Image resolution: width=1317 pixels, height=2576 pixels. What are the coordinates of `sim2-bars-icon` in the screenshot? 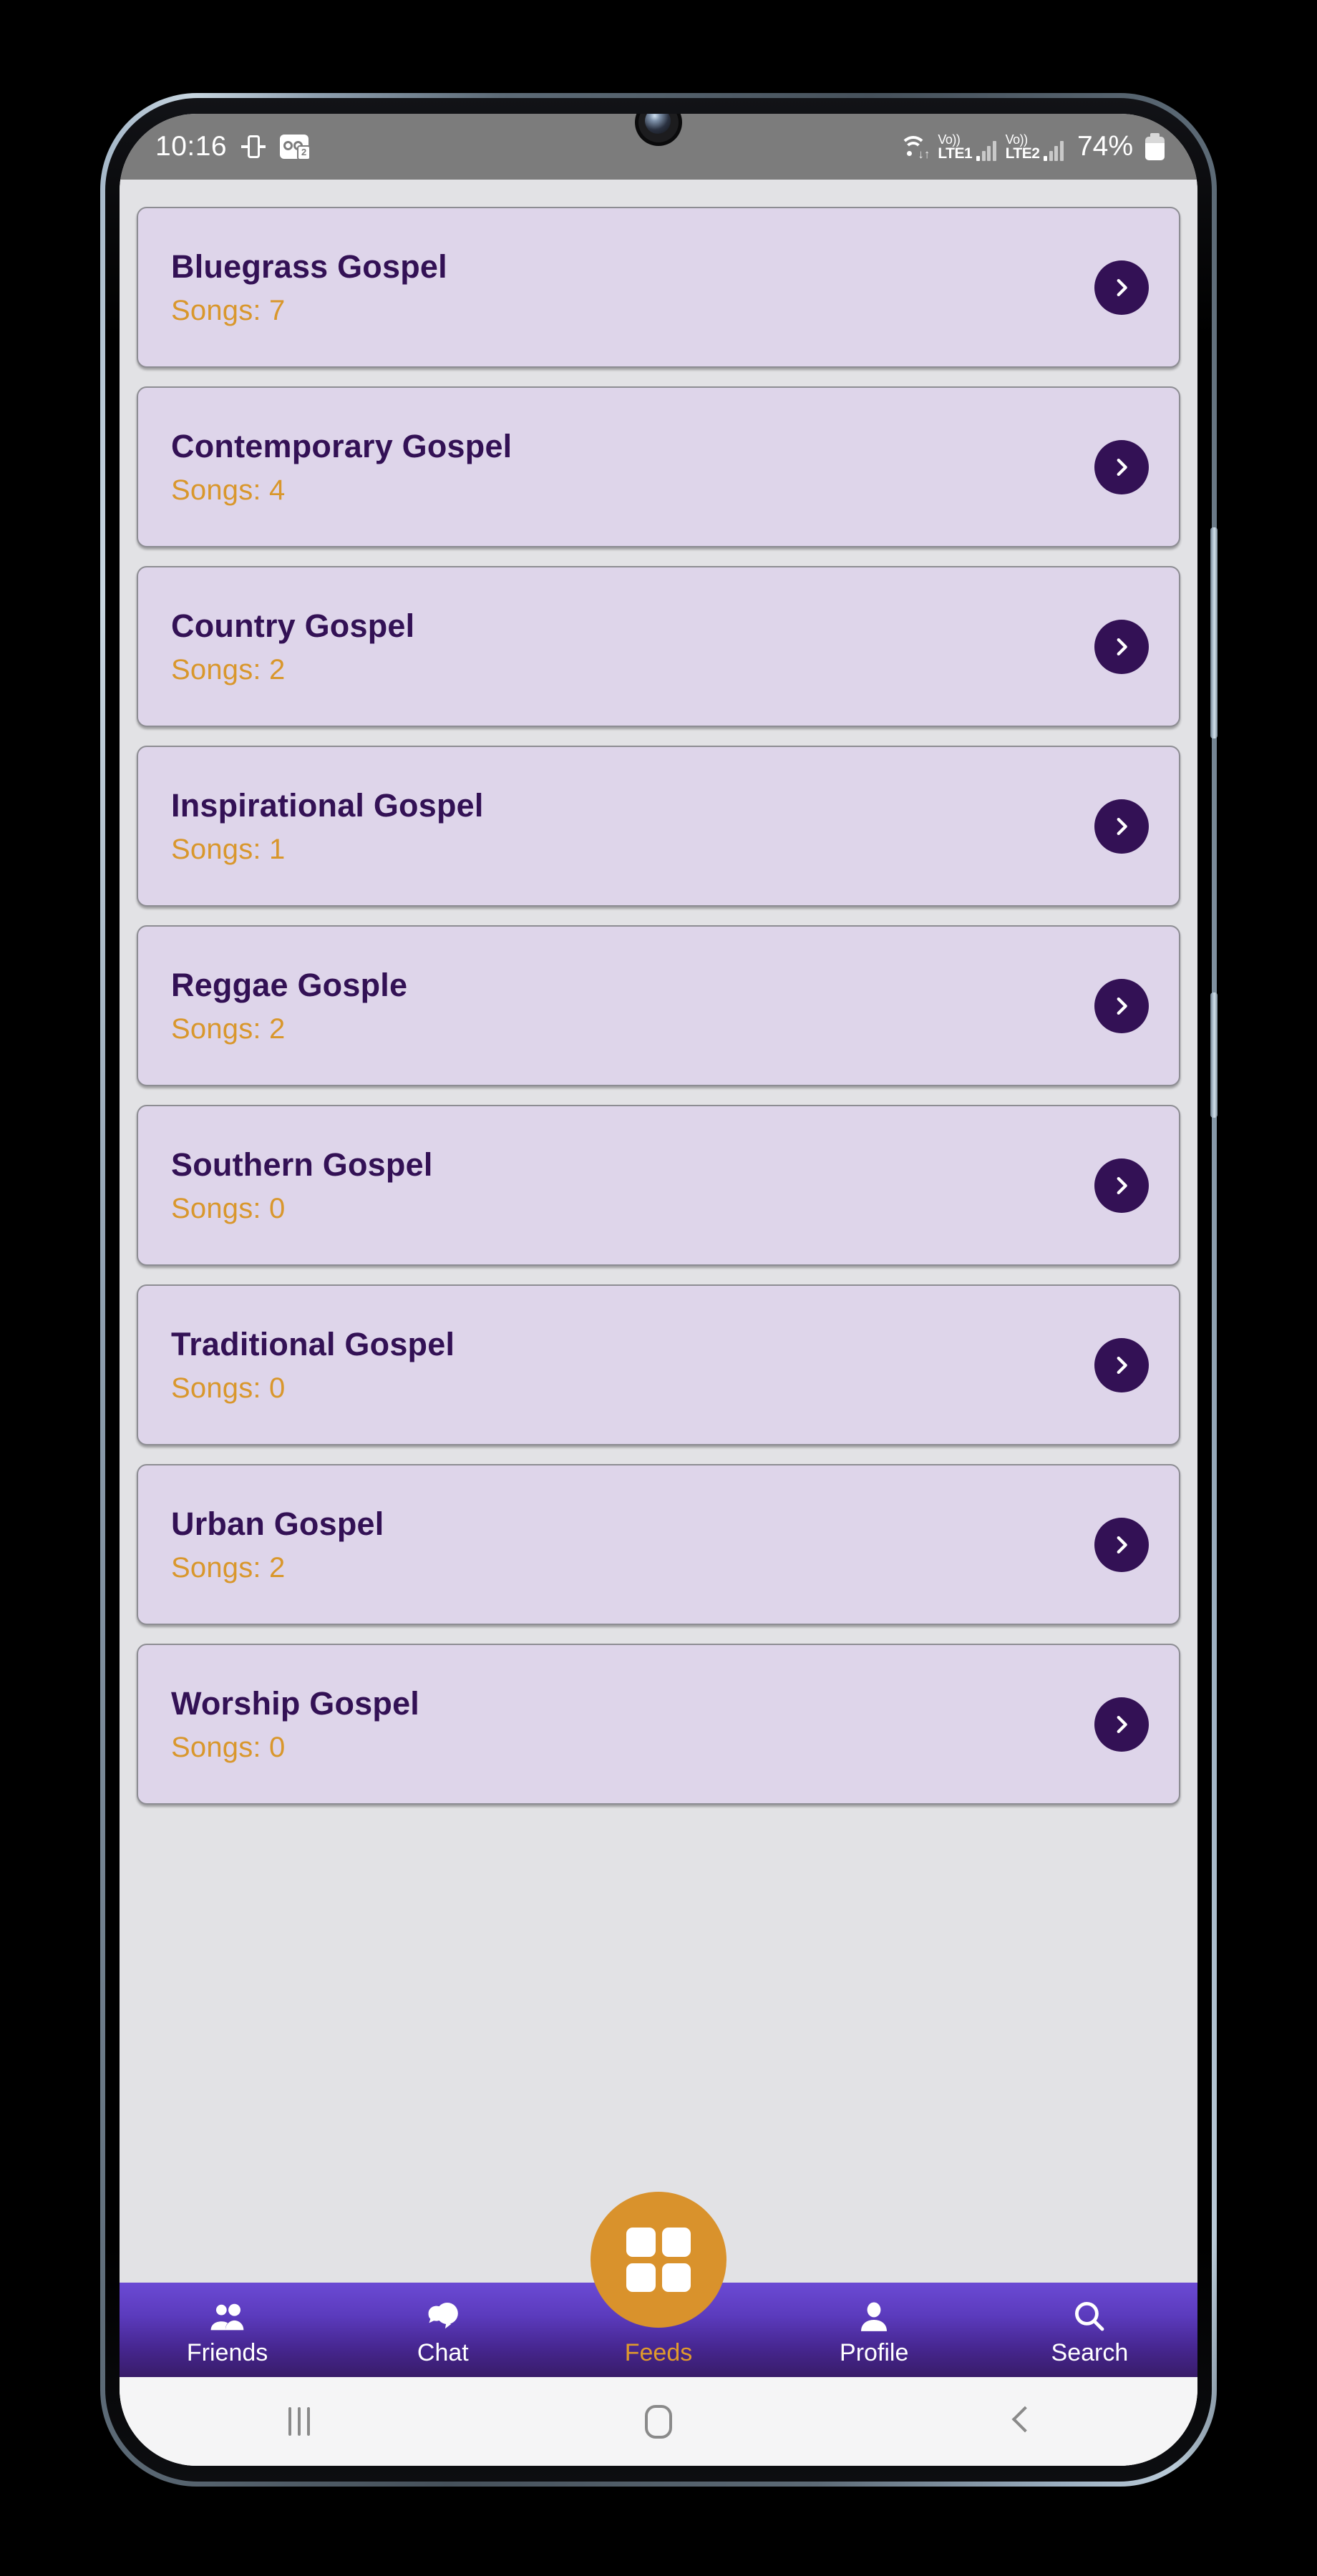 It's located at (1054, 150).